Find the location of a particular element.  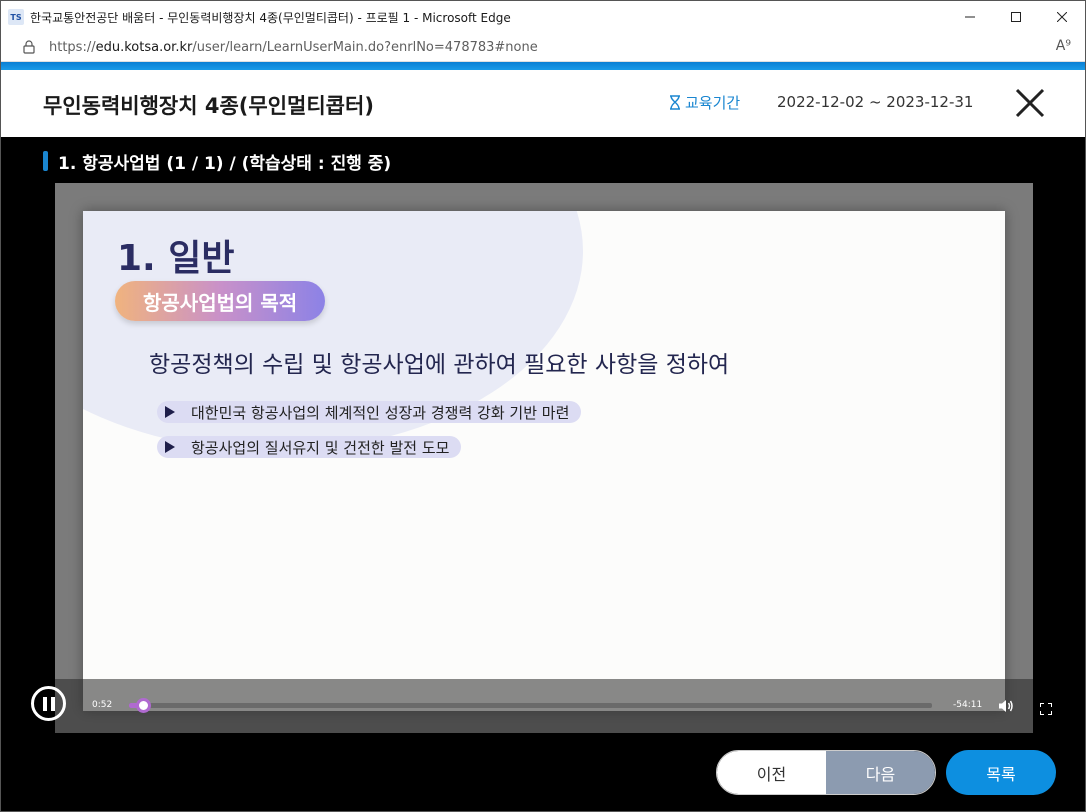

url-prefix: https:// is located at coordinates (72, 47).